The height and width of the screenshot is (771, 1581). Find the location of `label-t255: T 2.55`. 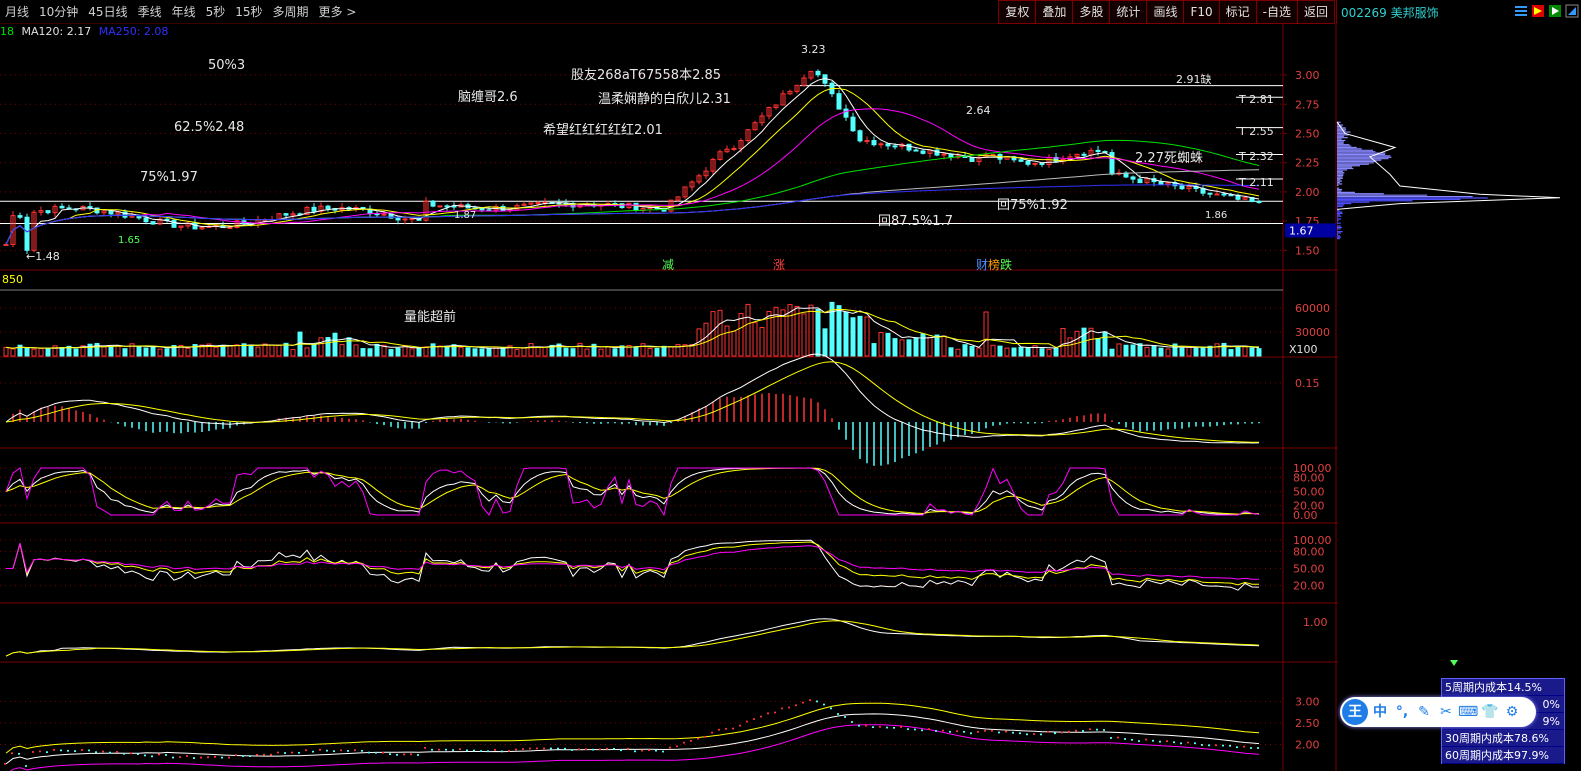

label-t255: T 2.55 is located at coordinates (1256, 131).